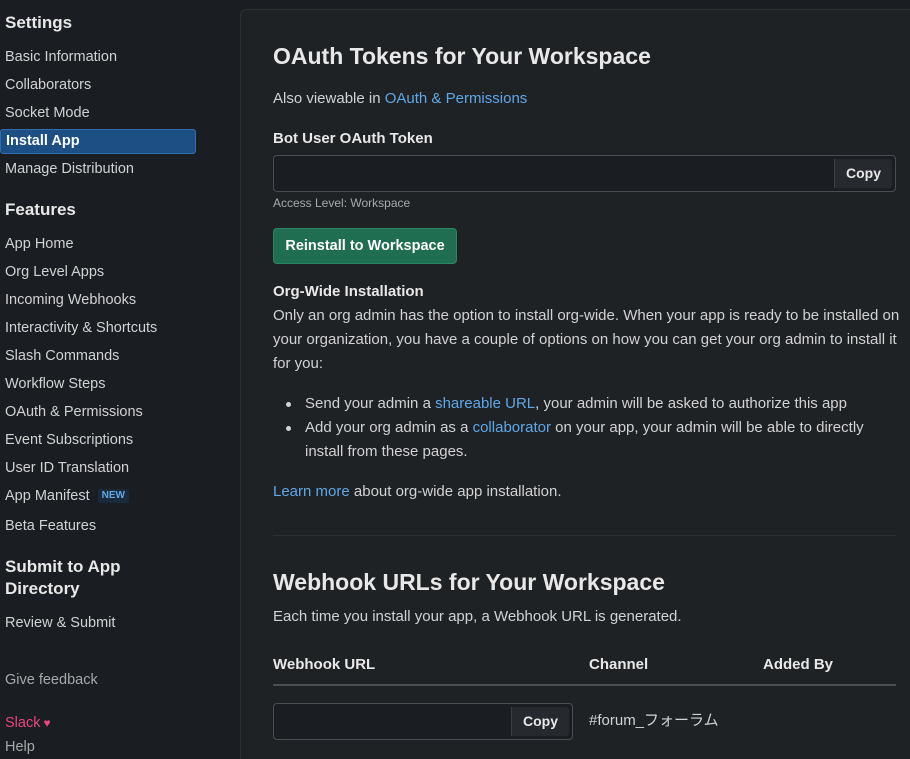 The image size is (910, 759). What do you see at coordinates (798, 664) in the screenshot?
I see `column-header-added-by: Added By` at bounding box center [798, 664].